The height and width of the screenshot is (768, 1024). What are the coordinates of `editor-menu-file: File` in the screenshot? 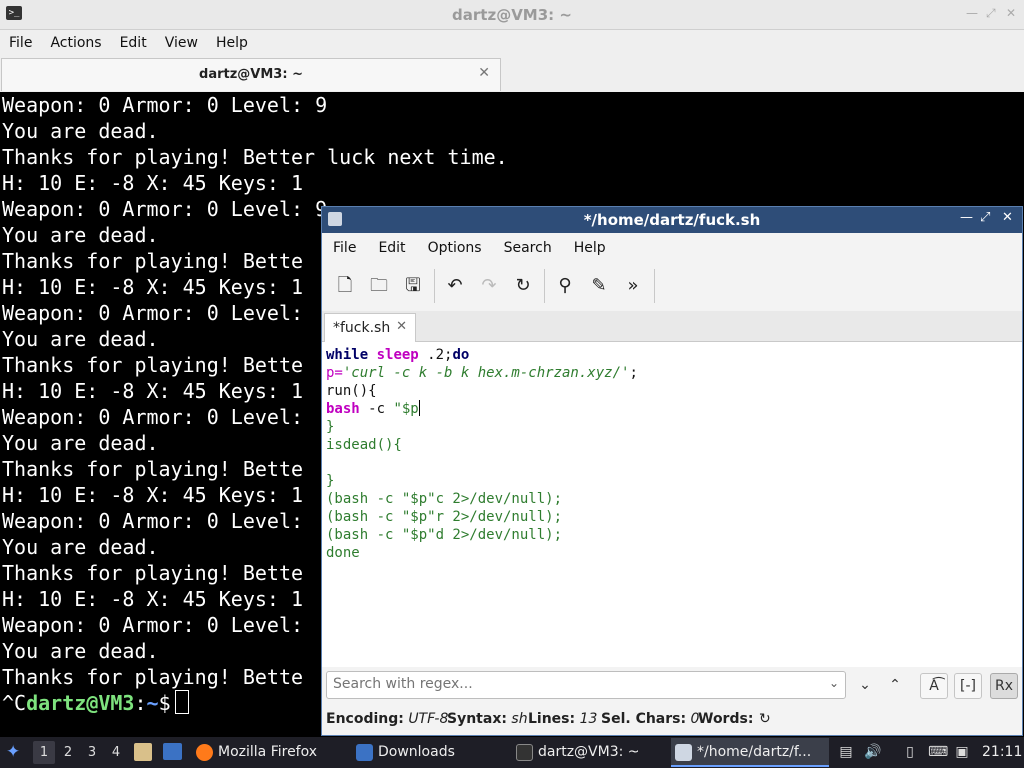 It's located at (344, 248).